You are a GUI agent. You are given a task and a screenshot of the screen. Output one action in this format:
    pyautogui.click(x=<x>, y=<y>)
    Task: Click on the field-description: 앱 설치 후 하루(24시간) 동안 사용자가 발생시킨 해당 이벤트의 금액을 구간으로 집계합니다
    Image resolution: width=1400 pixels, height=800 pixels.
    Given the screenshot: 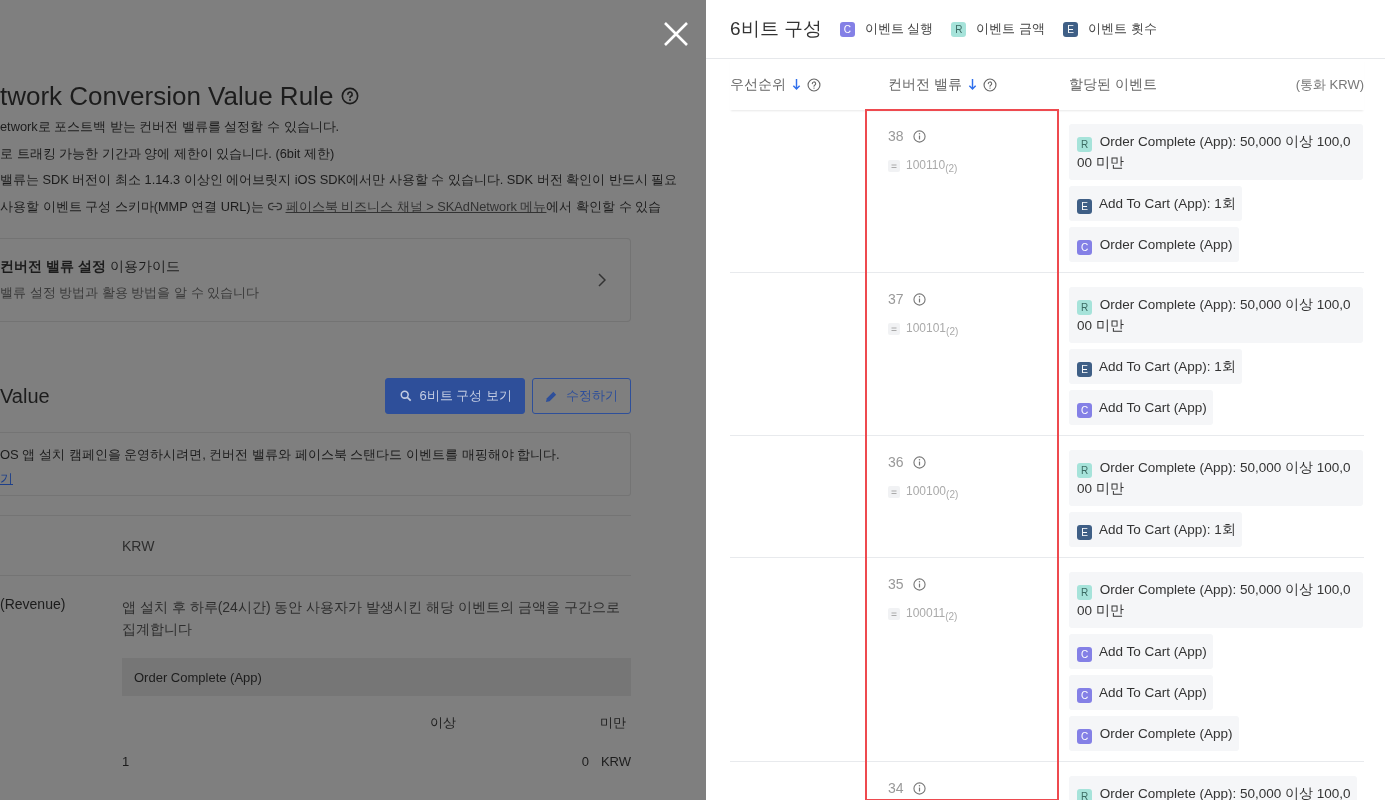 What is the action you would take?
    pyautogui.click(x=371, y=618)
    